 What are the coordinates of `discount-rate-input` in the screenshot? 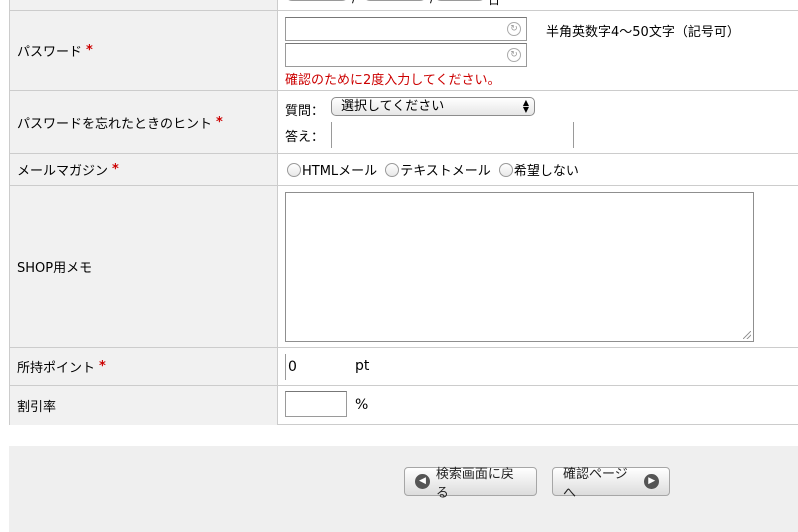 It's located at (316, 404).